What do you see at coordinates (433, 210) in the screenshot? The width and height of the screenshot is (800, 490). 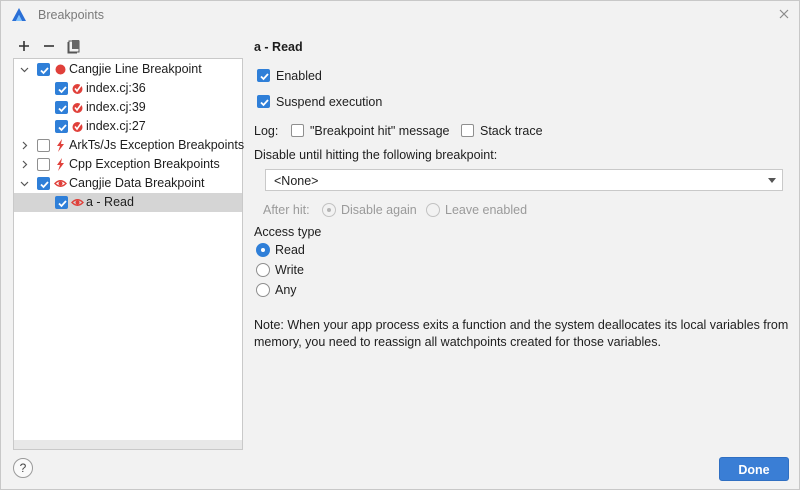 I see `leave-enabled-radio` at bounding box center [433, 210].